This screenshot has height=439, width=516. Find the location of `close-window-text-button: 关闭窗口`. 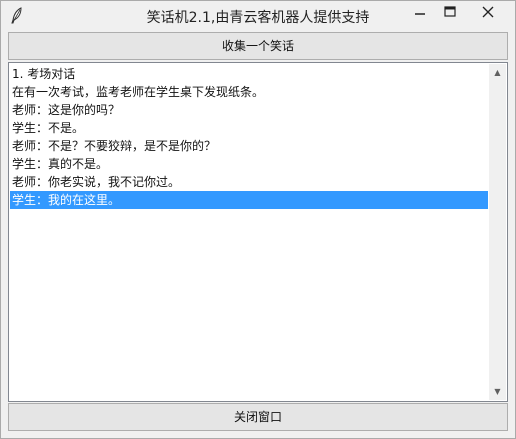

close-window-text-button: 关闭窗口 is located at coordinates (258, 417).